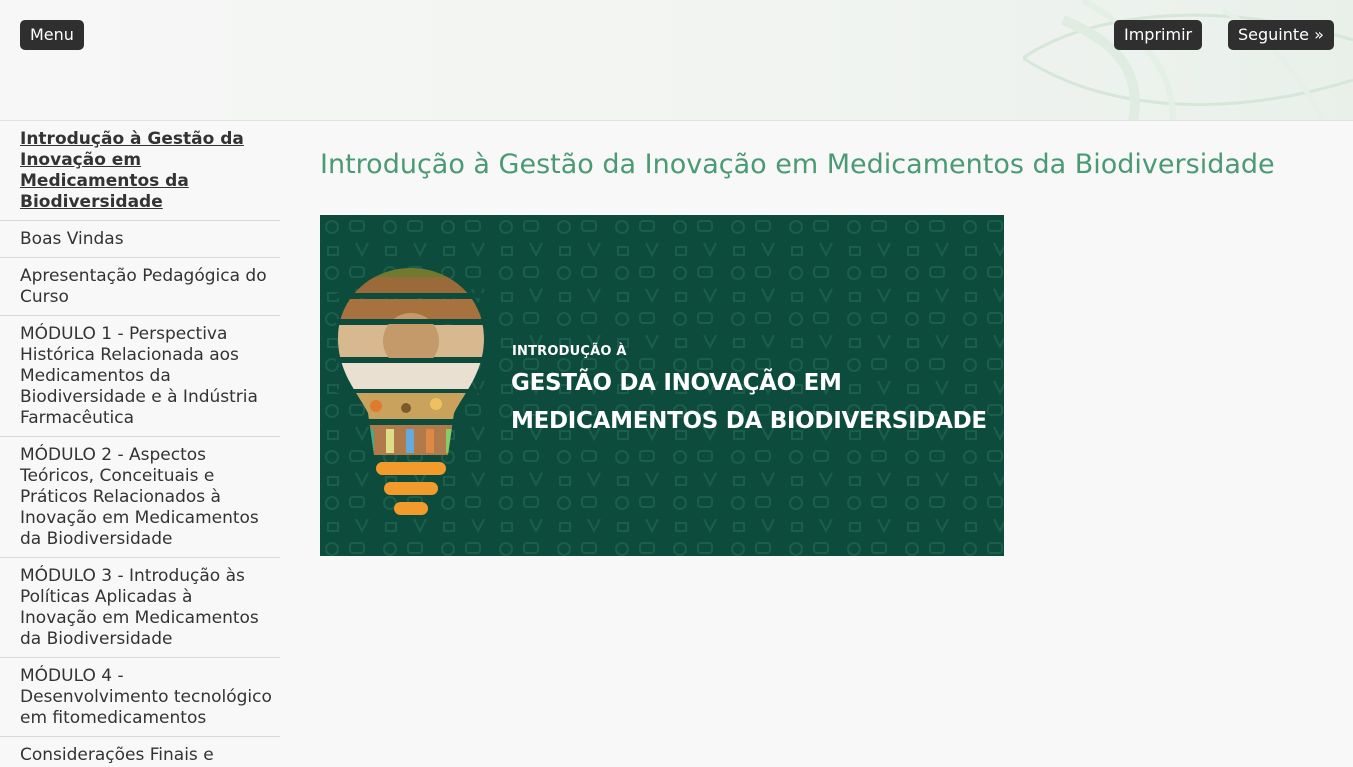 This screenshot has height=767, width=1353. Describe the element at coordinates (411, 391) in the screenshot. I see `lightbulb-icon` at that location.